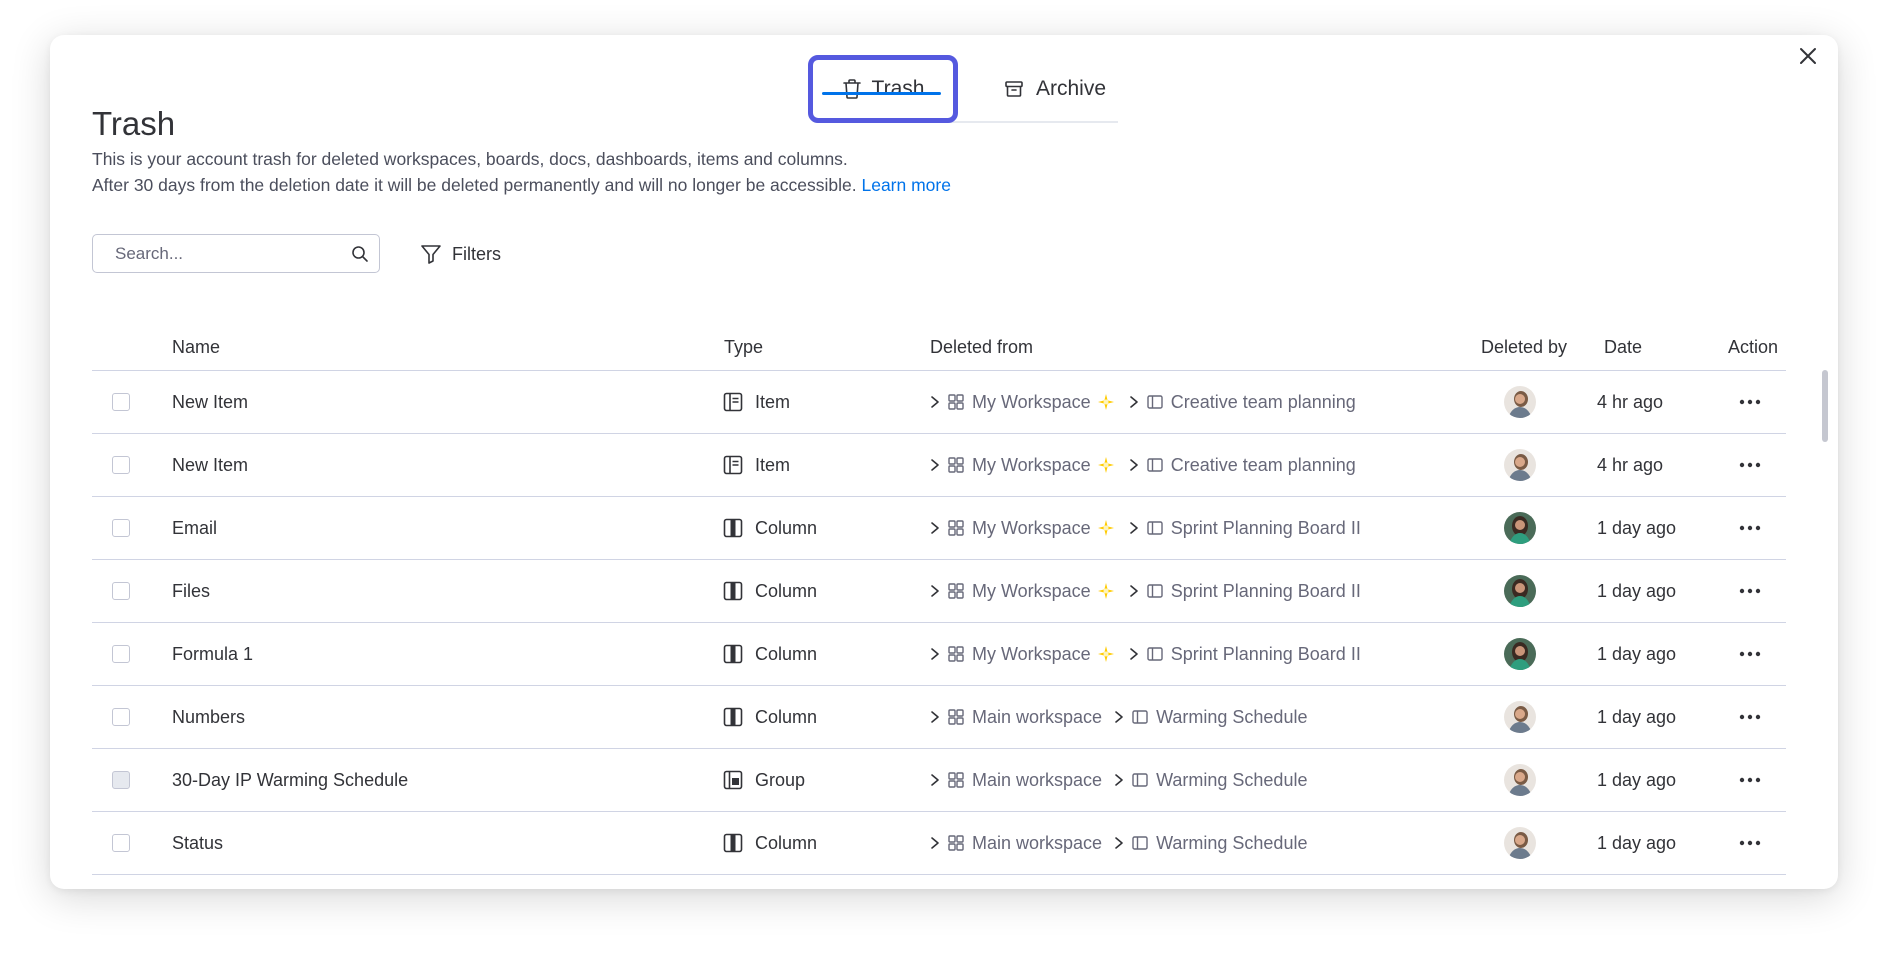 The image size is (1887, 953). Describe the element at coordinates (1155, 402) in the screenshot. I see `board-icon` at that location.